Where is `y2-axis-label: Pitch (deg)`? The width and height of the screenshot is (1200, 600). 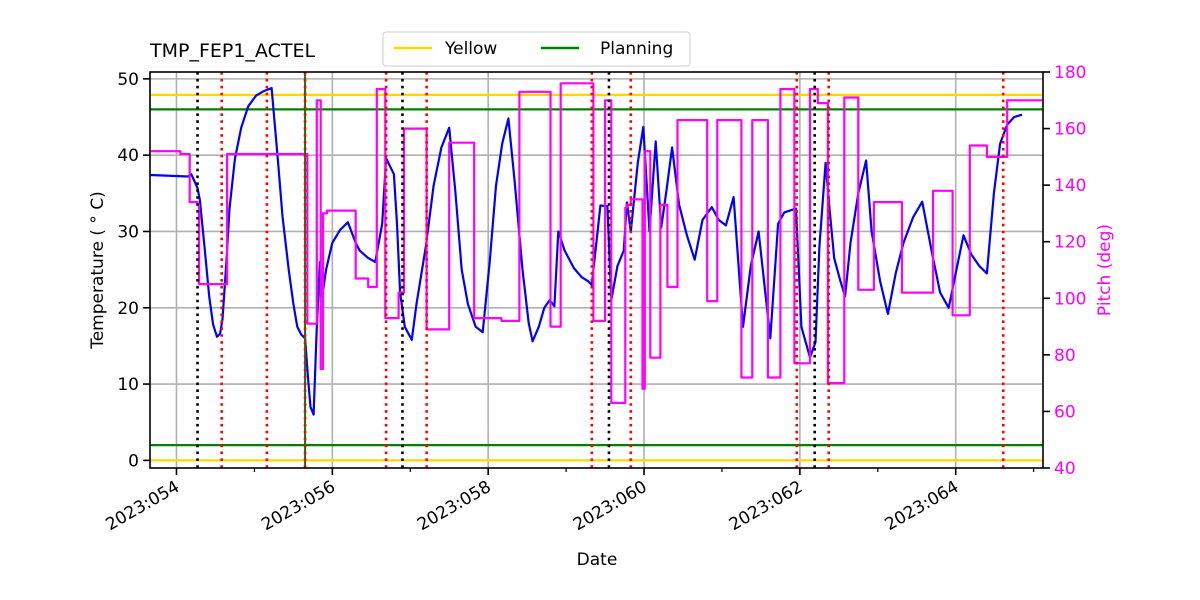 y2-axis-label: Pitch (deg) is located at coordinates (1105, 270).